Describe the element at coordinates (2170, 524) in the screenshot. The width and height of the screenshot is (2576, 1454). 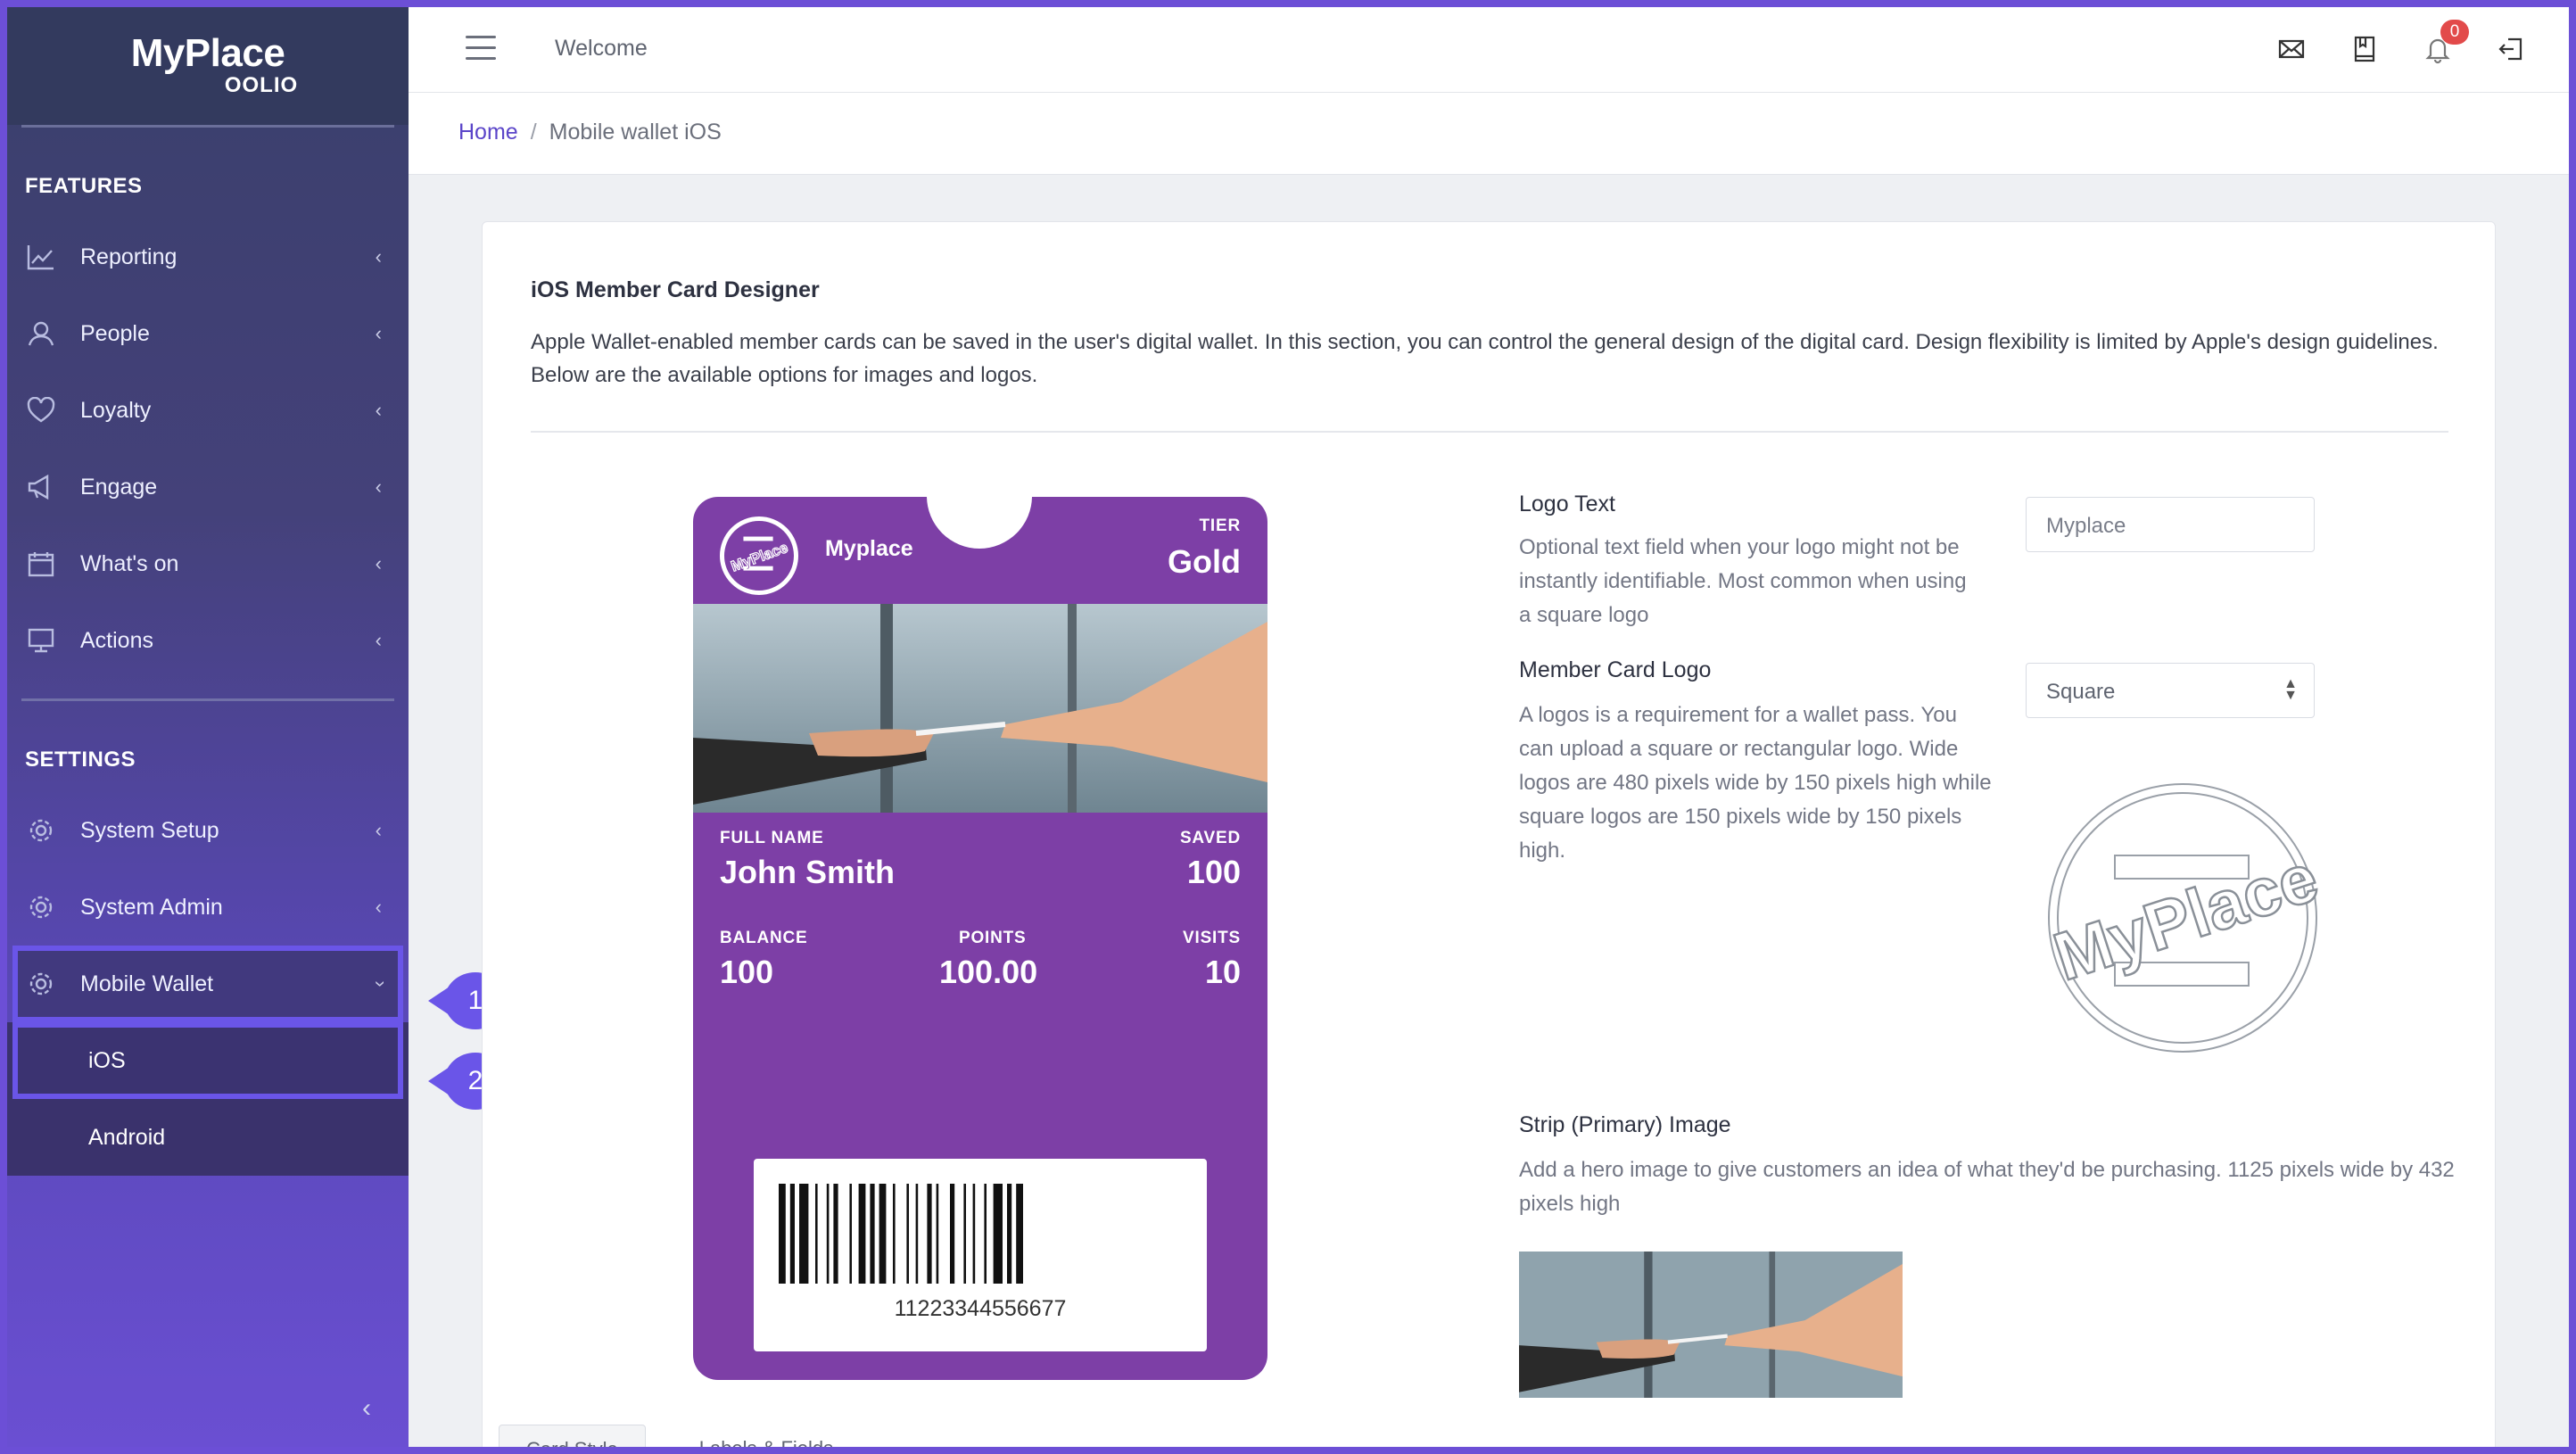
I see `logo-text-input: Myplace` at that location.